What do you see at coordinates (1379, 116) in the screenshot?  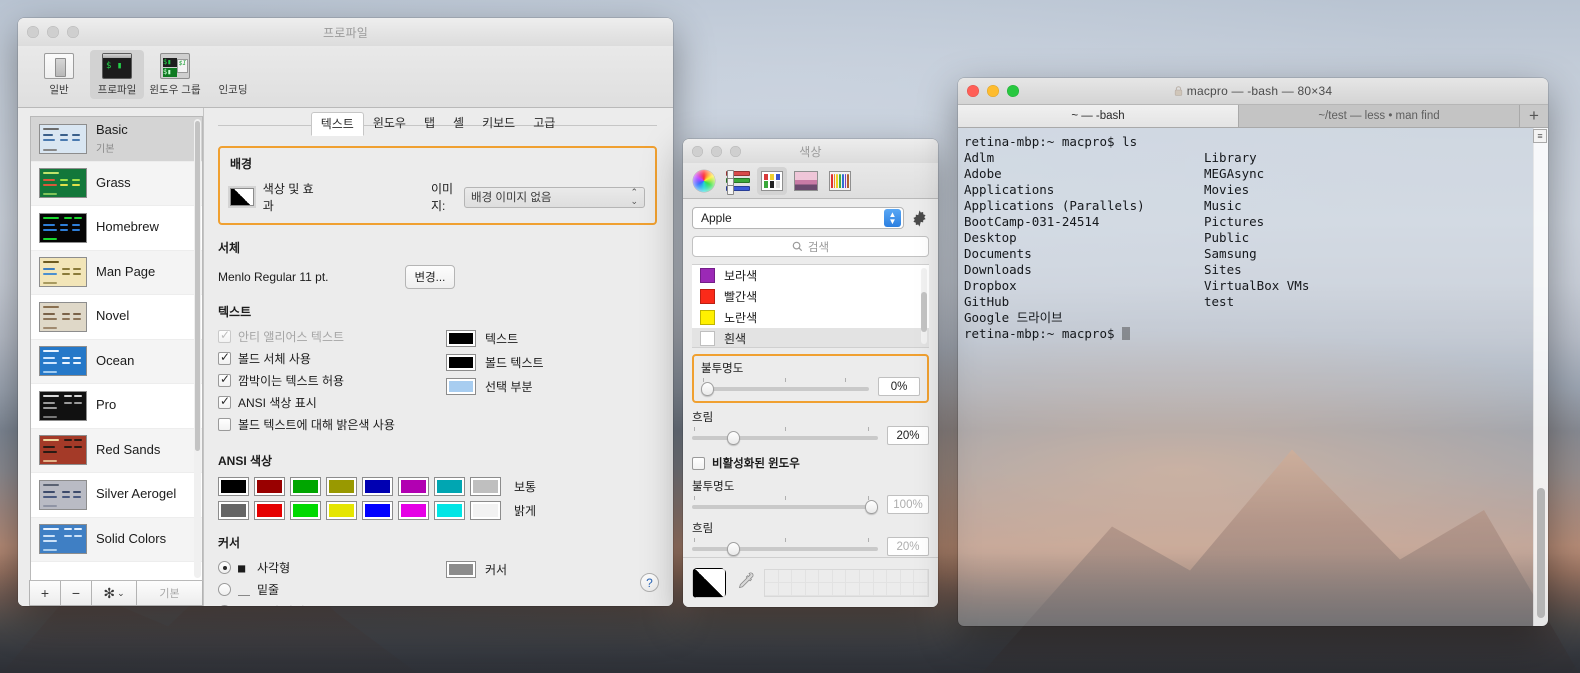 I see `terminal-tab-less-man-find: ~/test — less • man find` at bounding box center [1379, 116].